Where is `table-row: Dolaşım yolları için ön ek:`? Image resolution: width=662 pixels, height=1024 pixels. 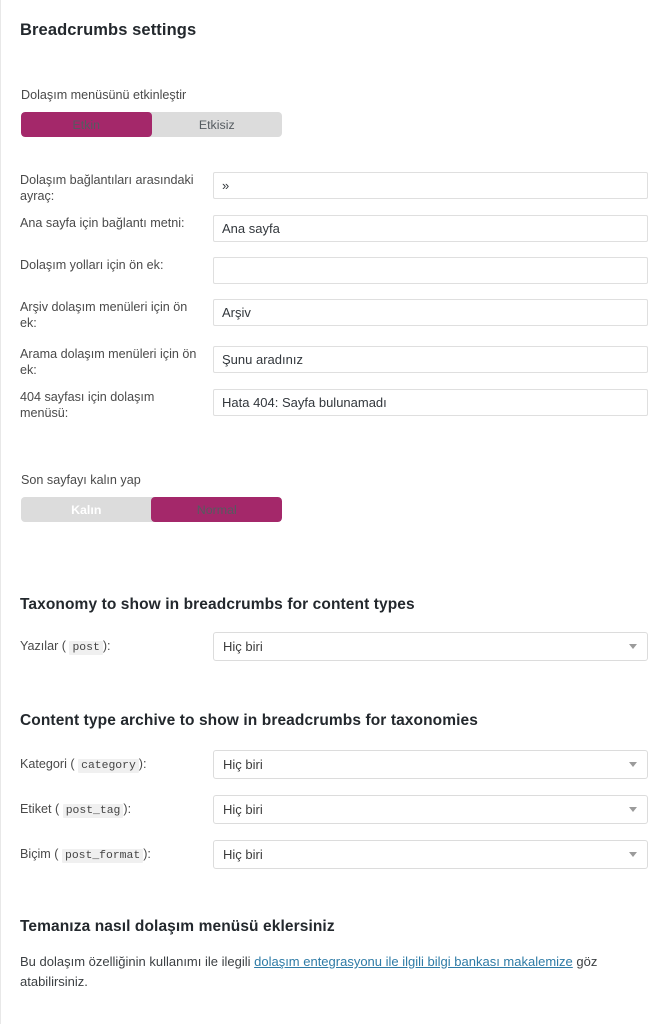
table-row: Dolaşım yolları için ön ek: is located at coordinates (331, 270).